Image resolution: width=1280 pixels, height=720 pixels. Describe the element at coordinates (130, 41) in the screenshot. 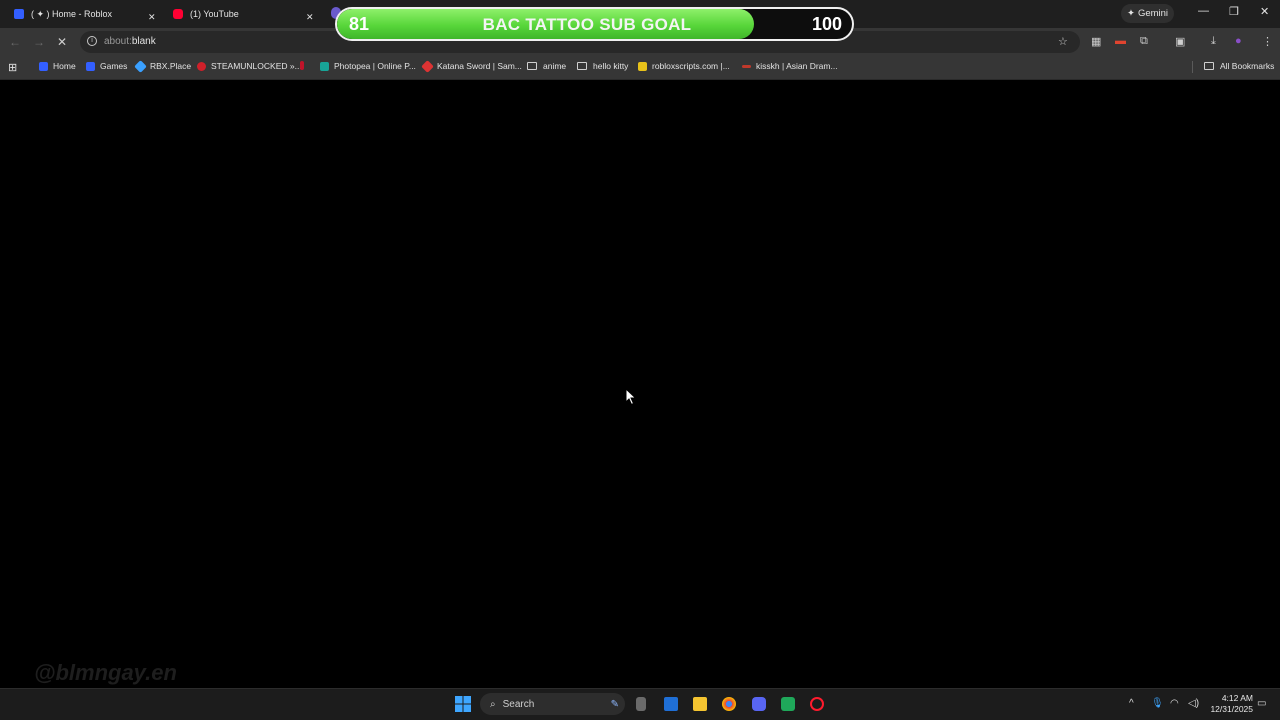

I see `address-text: about:blank` at that location.